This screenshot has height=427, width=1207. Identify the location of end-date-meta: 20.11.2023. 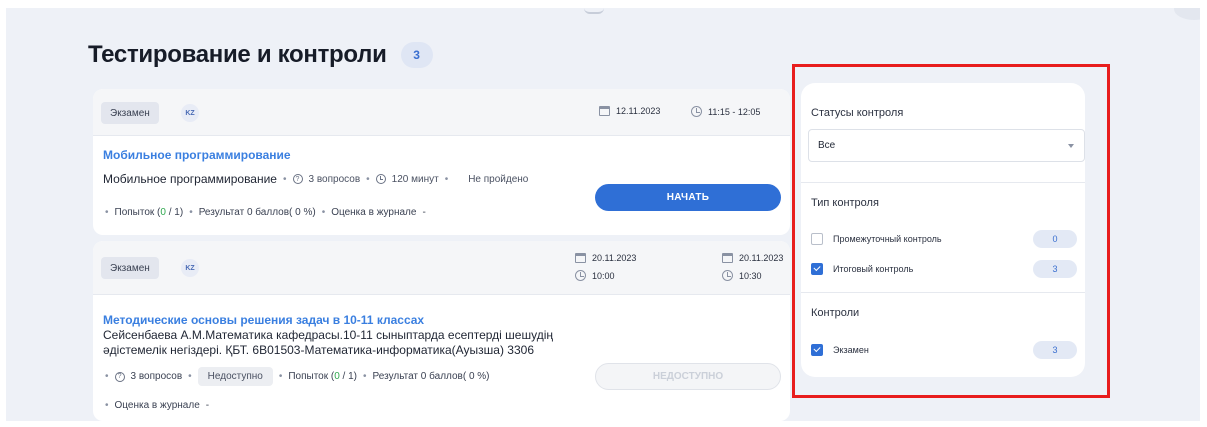
(752, 258).